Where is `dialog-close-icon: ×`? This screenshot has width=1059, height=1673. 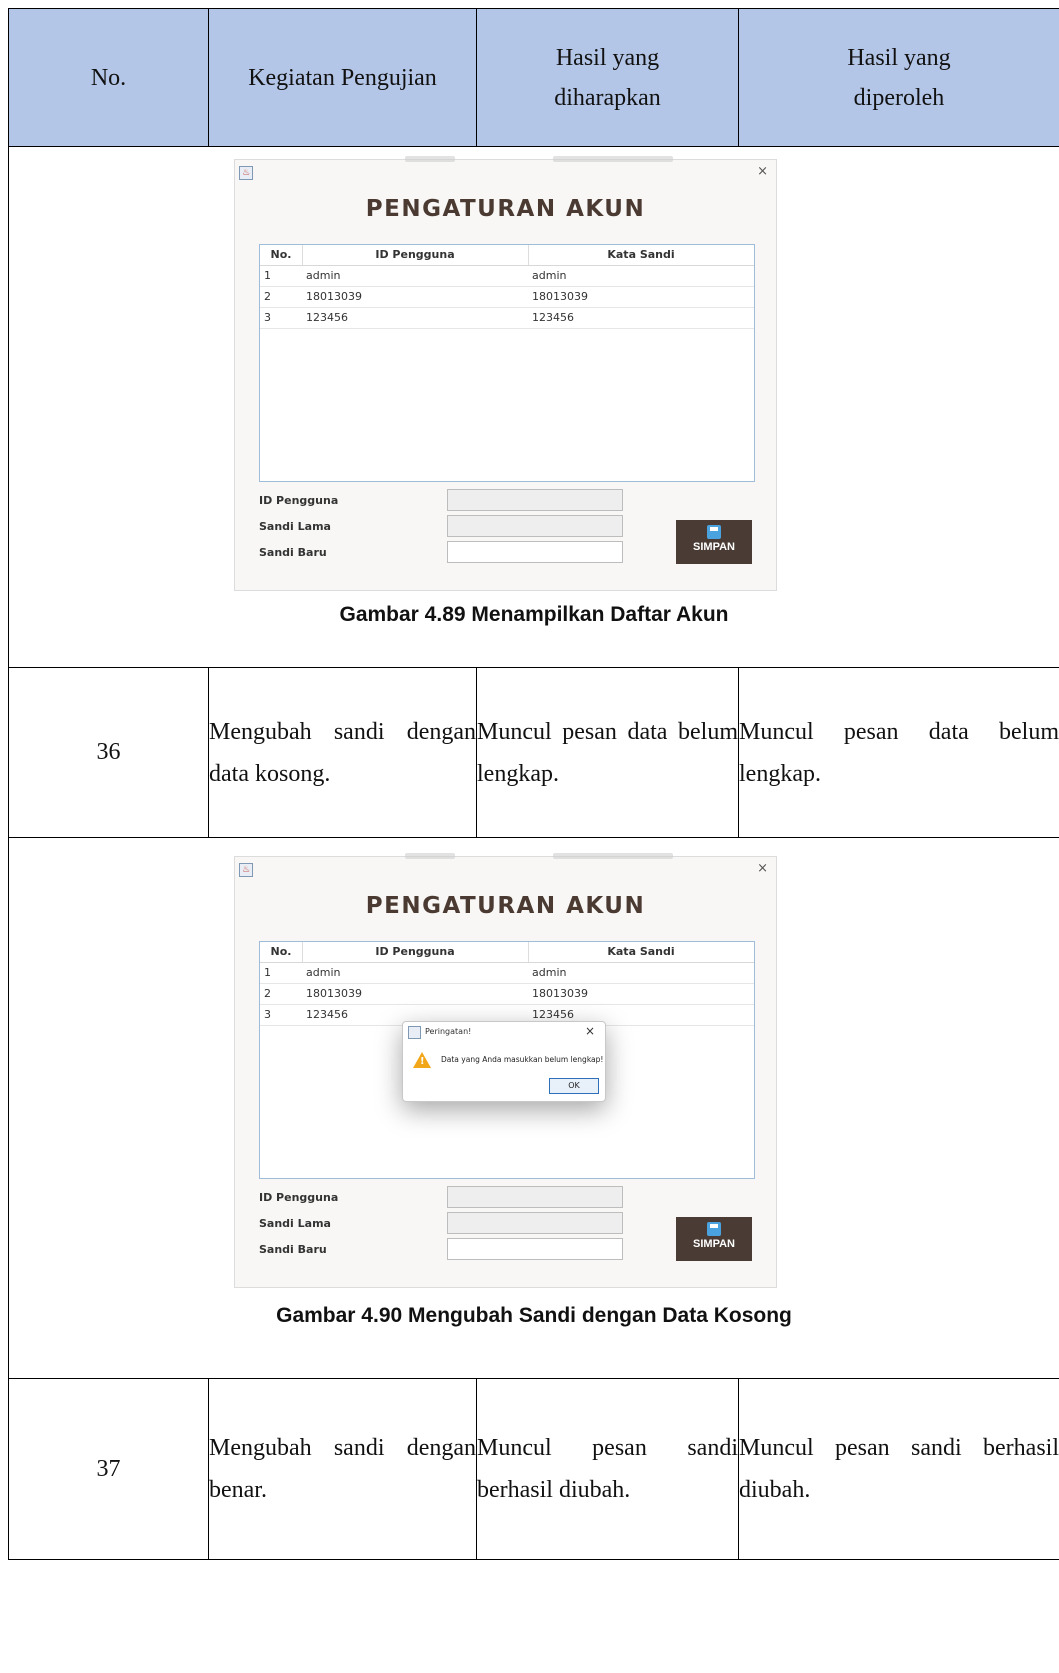
dialog-close-icon: × is located at coordinates (590, 1031).